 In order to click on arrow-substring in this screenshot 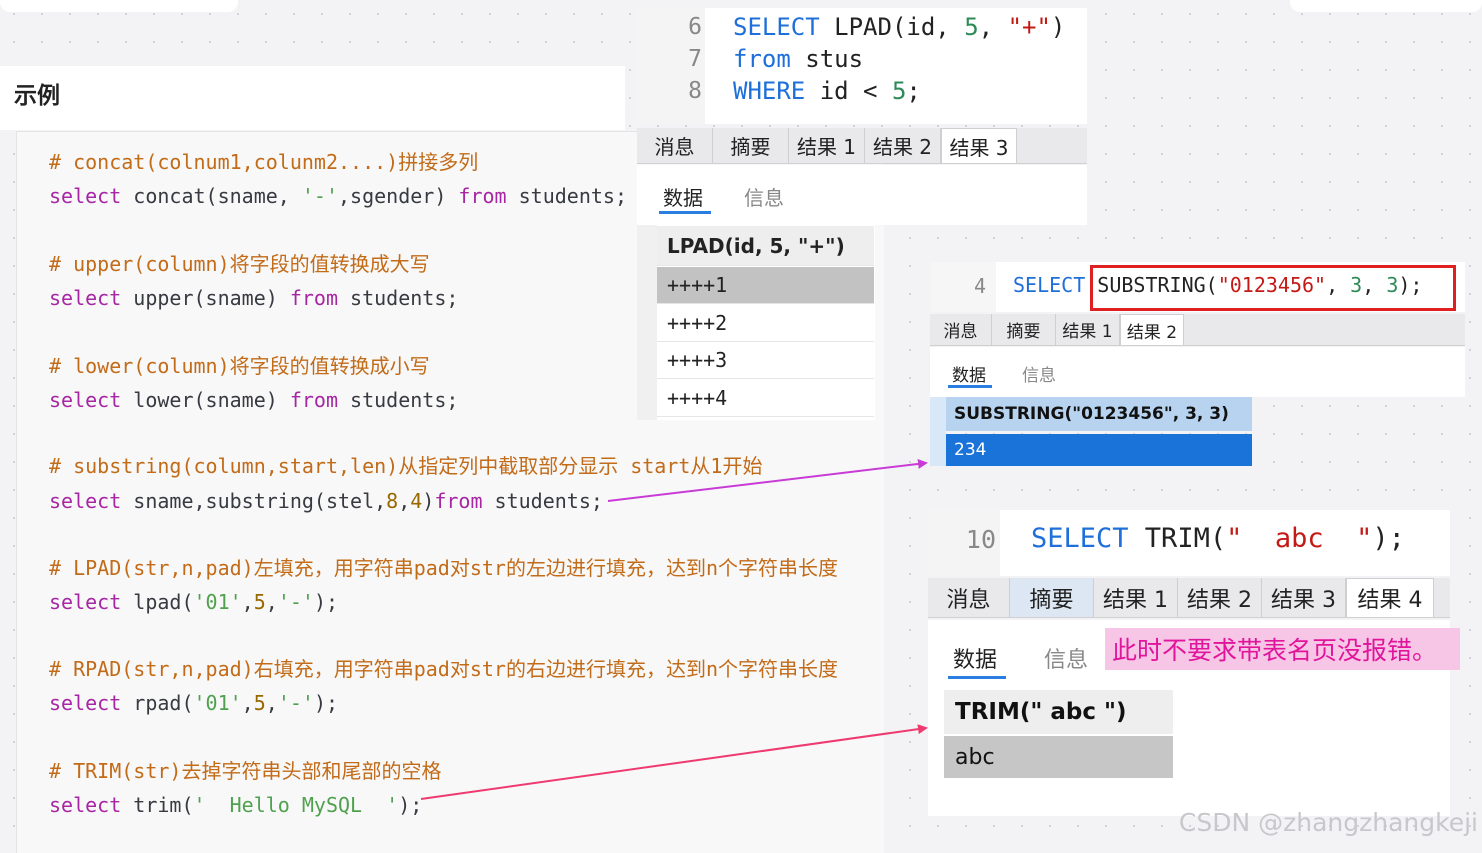, I will do `click(767, 480)`.